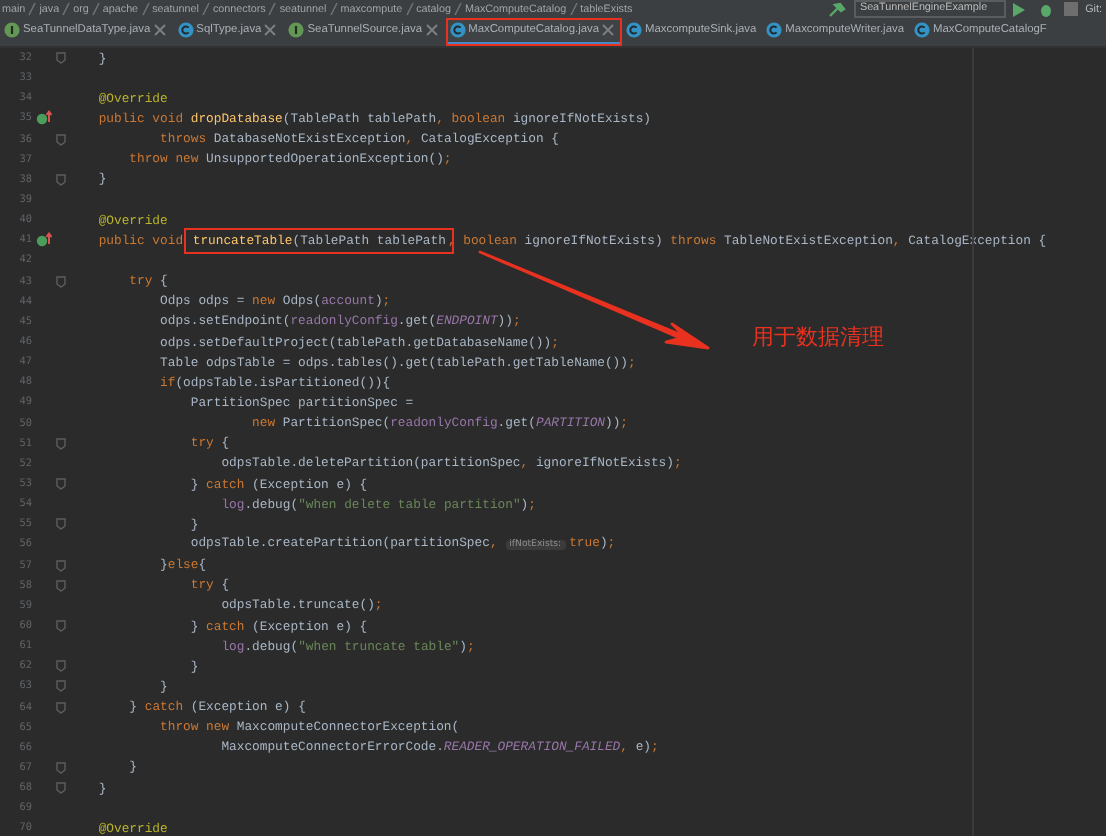 This screenshot has width=1106, height=836. What do you see at coordinates (1019, 9) in the screenshot?
I see `run-icon` at bounding box center [1019, 9].